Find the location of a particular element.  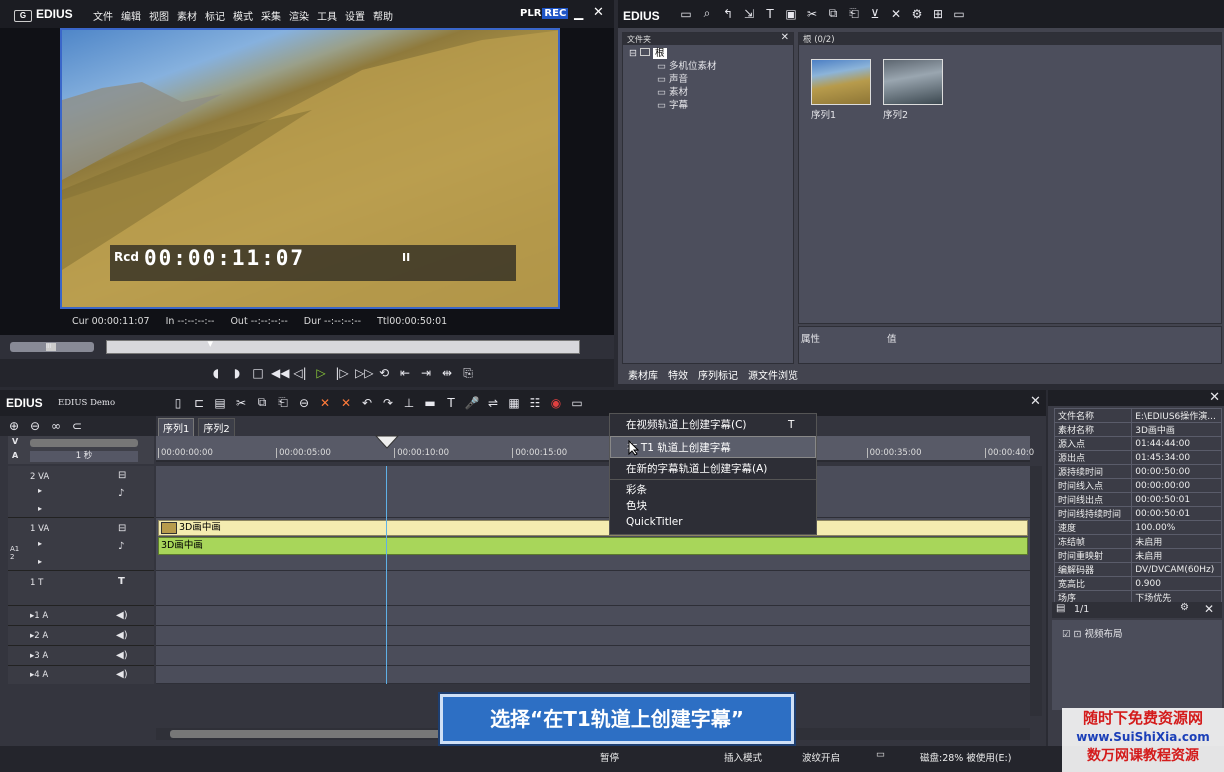

video-toggle: V is located at coordinates (15, 441).